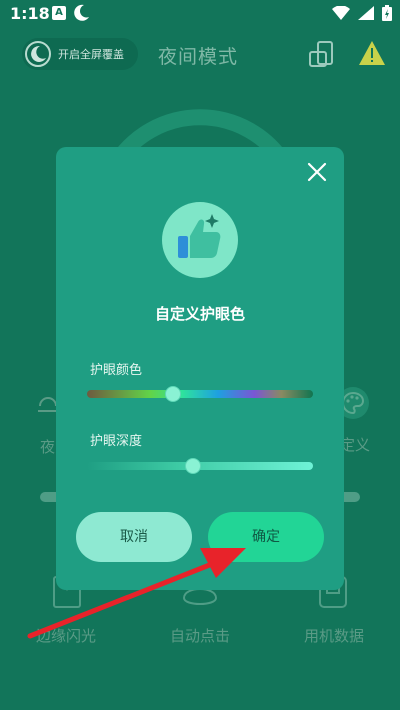  I want to click on depth-slider-label: 护眼深度, so click(116, 441).